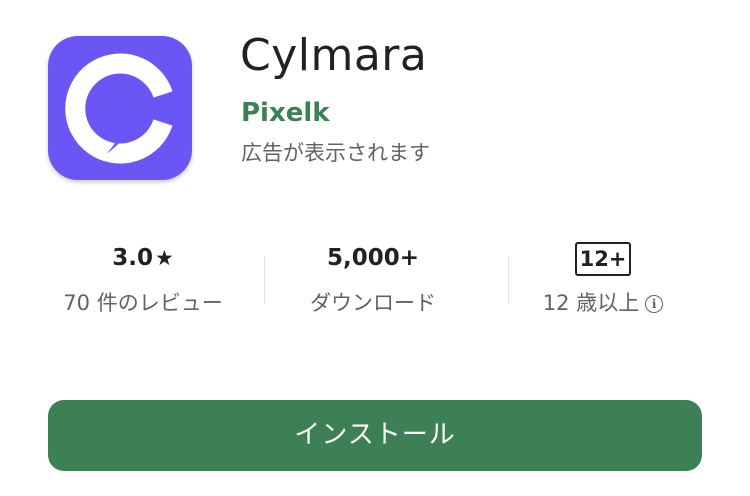  I want to click on review-count: 70 件のレビュー, so click(143, 303).